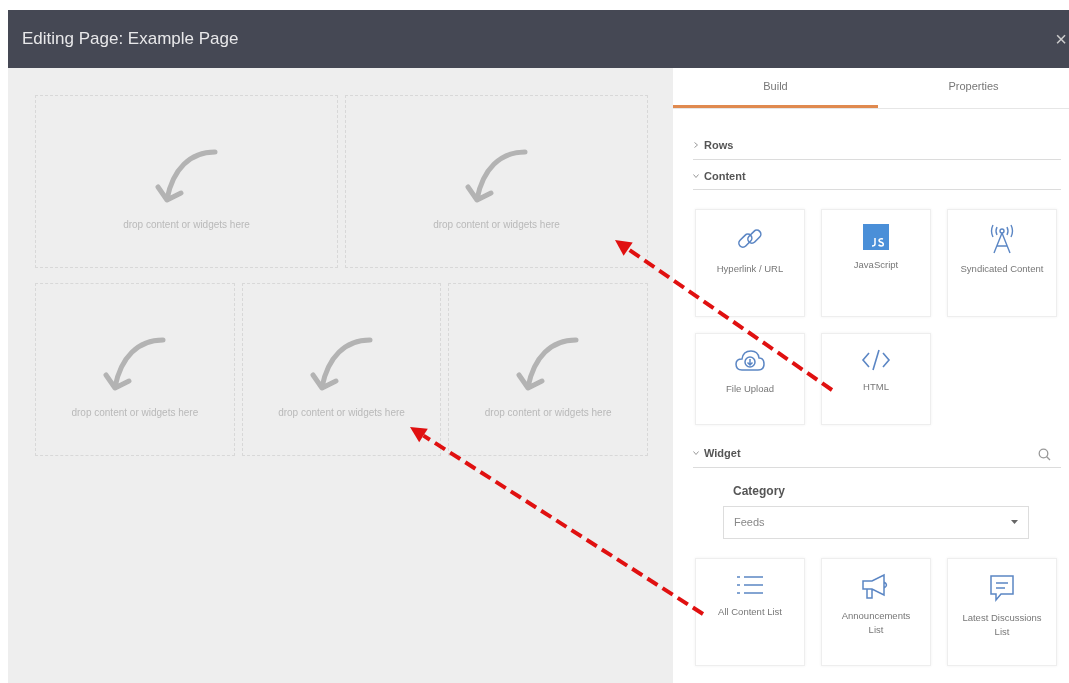  Describe the element at coordinates (1002, 587) in the screenshot. I see `chat-icon` at that location.